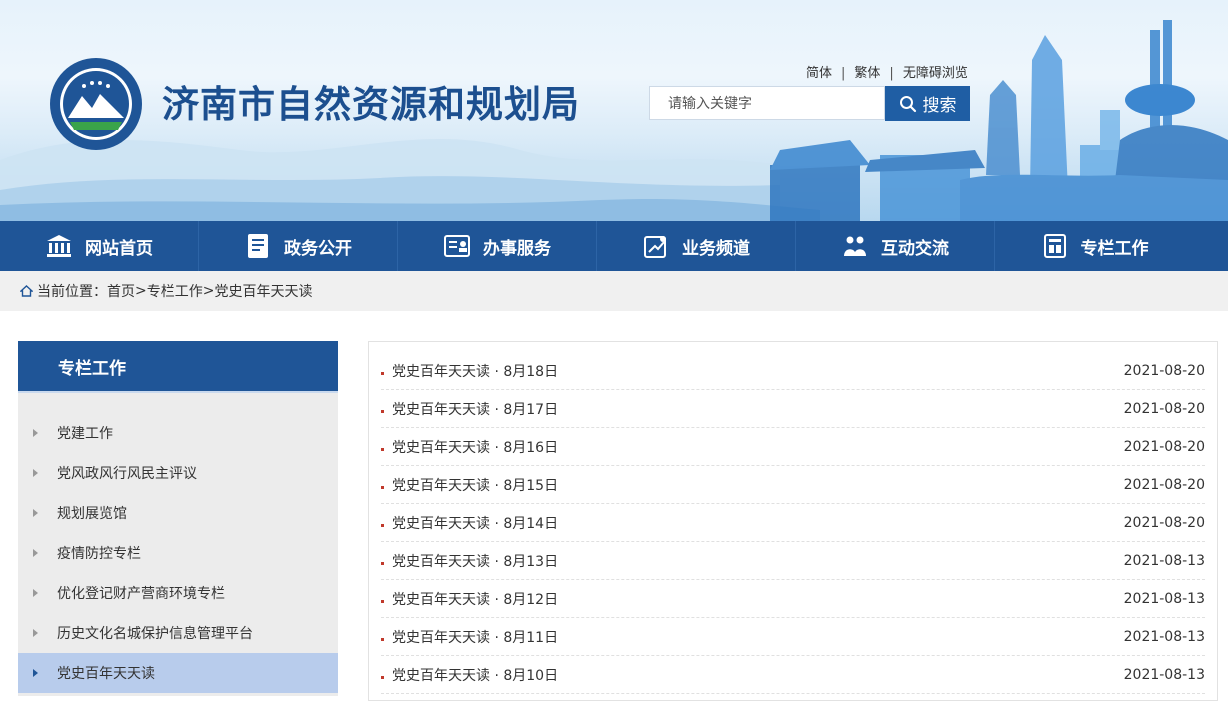 This screenshot has height=701, width=1228. I want to click on list-item: 党史百年天天读 · 8月10日 2021-08-13, so click(793, 675).